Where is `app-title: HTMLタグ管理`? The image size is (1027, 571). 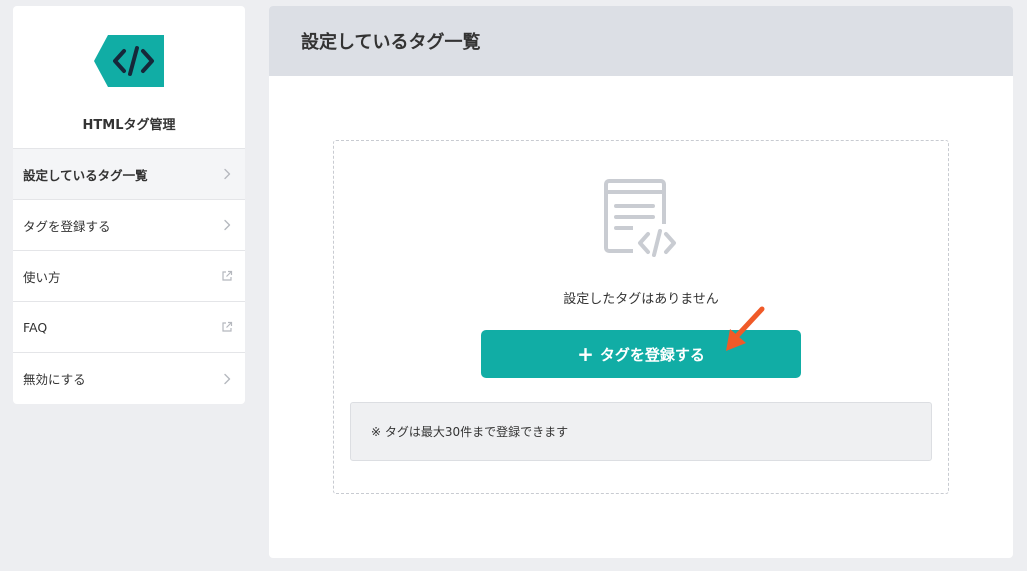 app-title: HTMLタグ管理 is located at coordinates (129, 125).